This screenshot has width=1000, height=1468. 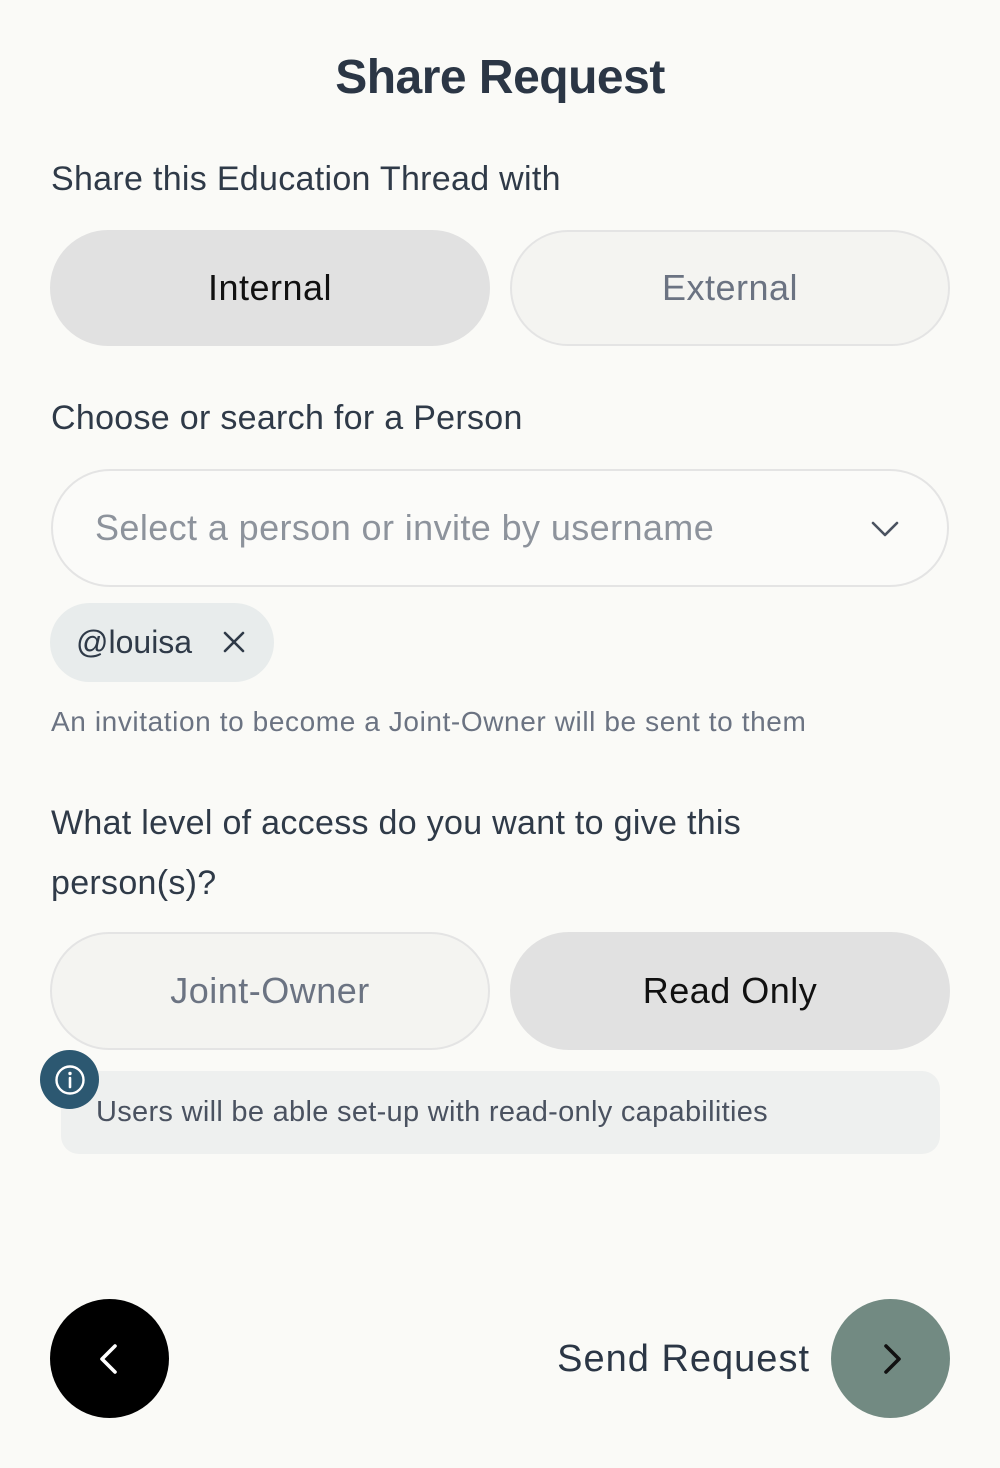 I want to click on chevron-left-icon, so click(x=108, y=1358).